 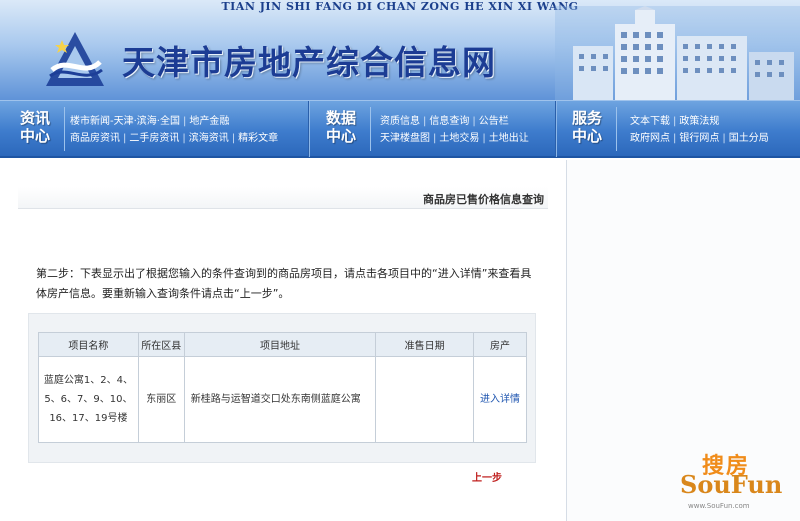 I want to click on column-header: 项目地址, so click(x=280, y=344).